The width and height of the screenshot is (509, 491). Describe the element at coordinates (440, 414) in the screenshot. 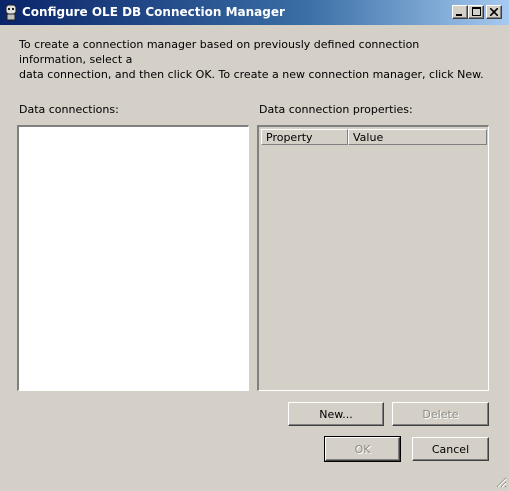

I see `delete-button: Delete` at that location.